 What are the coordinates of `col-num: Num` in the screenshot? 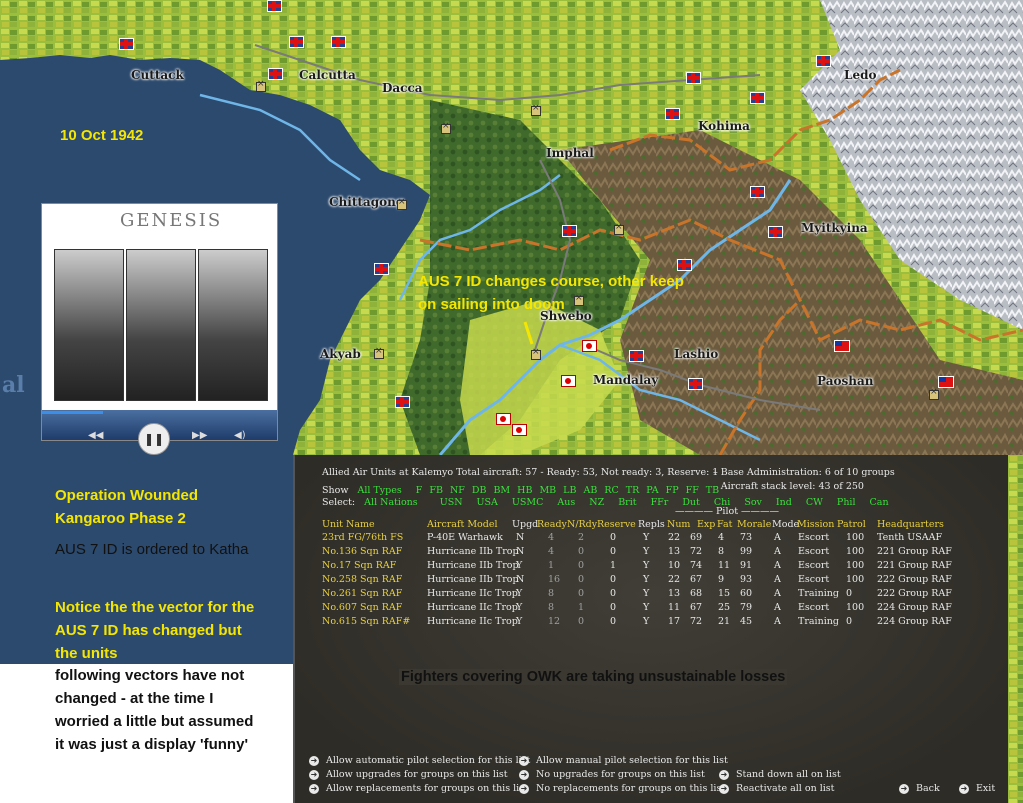 It's located at (678, 524).